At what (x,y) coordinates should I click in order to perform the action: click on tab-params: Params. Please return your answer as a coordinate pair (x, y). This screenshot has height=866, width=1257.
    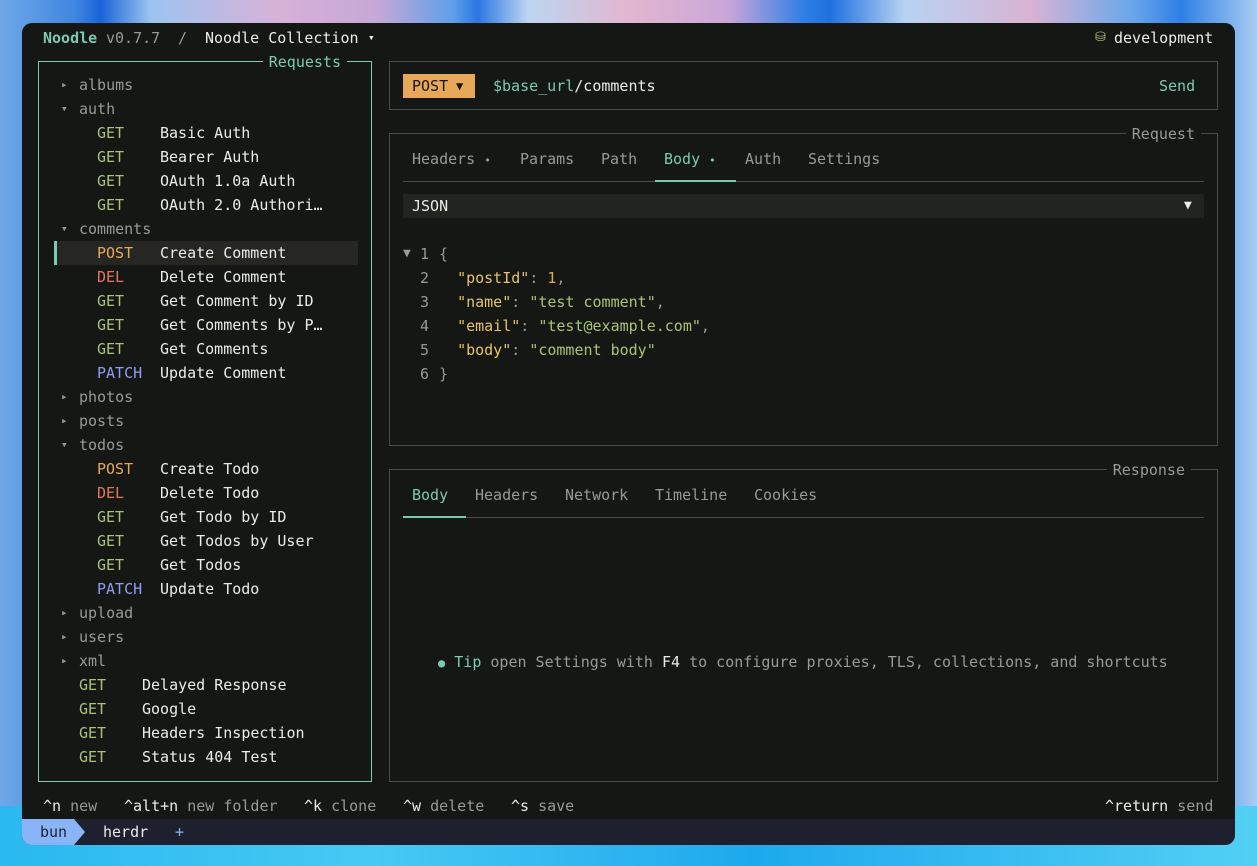
    Looking at the image, I should click on (547, 159).